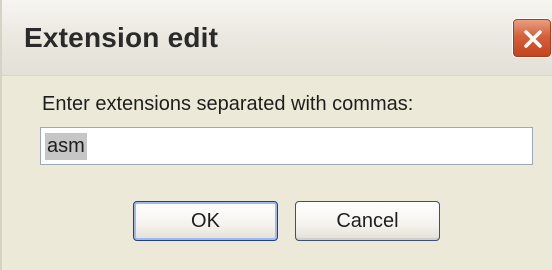 The height and width of the screenshot is (270, 552). I want to click on ok-button: OK, so click(205, 221).